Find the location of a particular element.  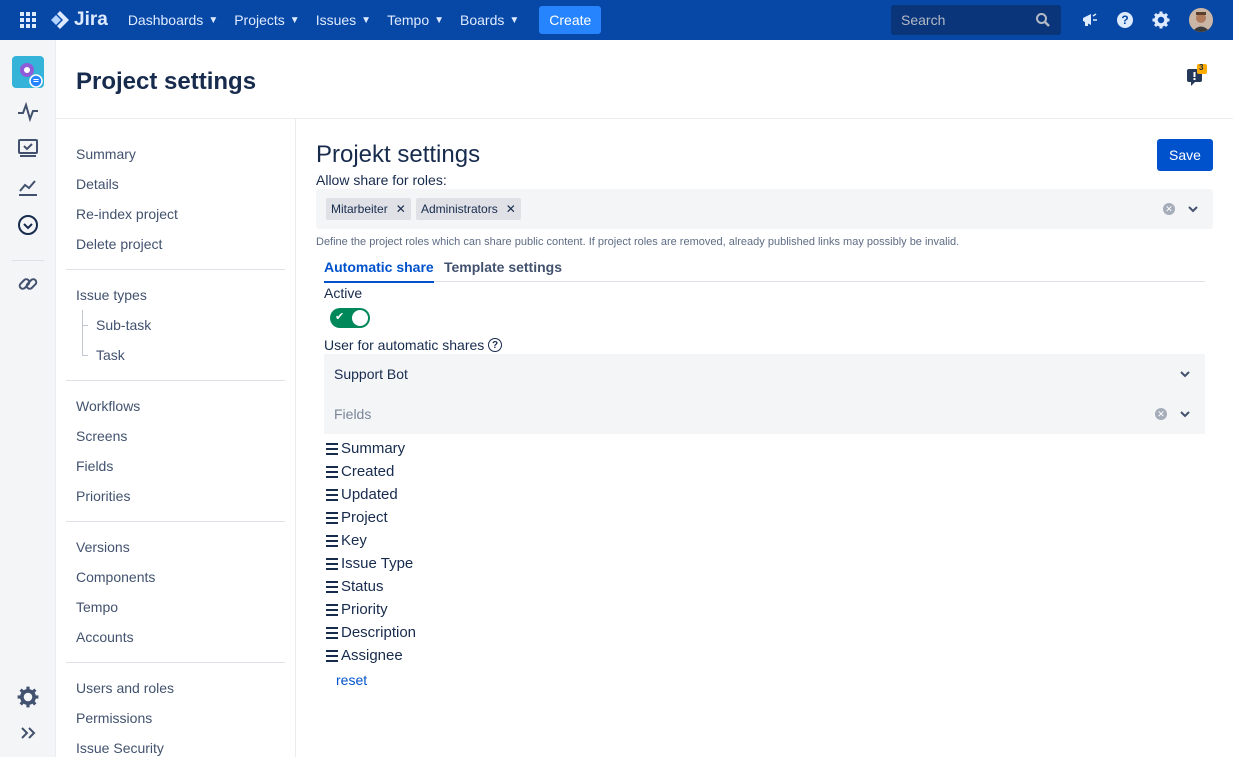

sidebar-item-sub-task: Sub-task is located at coordinates (175, 325).